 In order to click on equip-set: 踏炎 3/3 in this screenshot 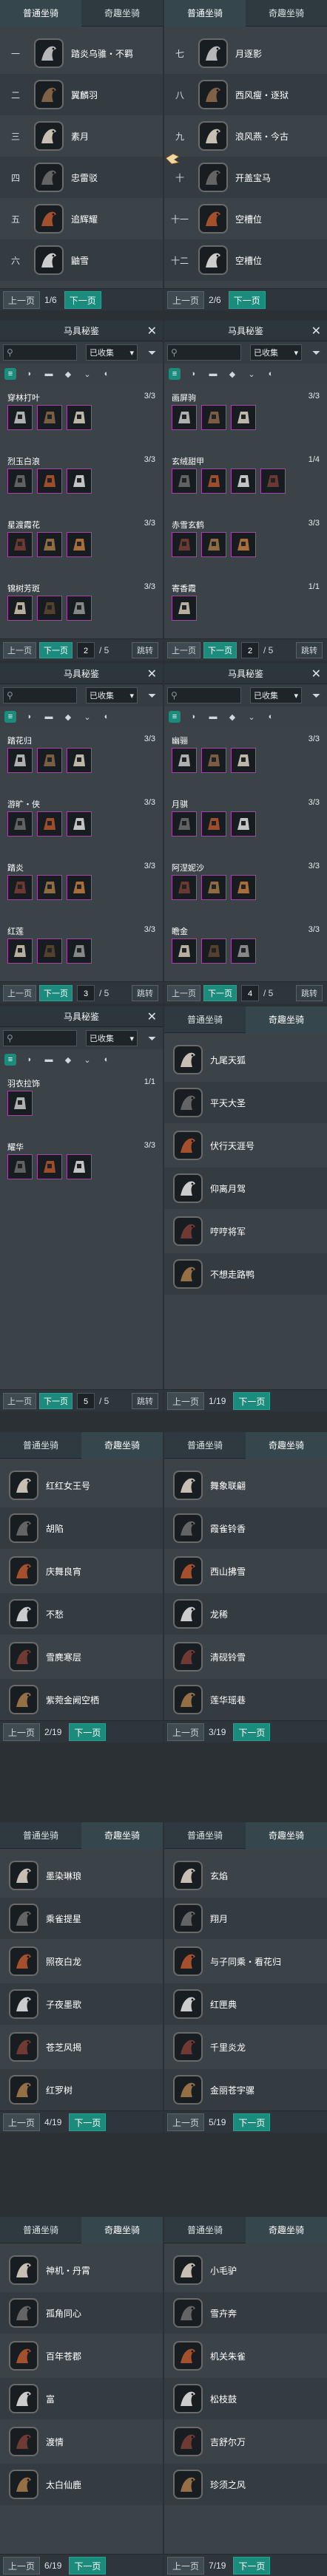, I will do `click(81, 882)`.